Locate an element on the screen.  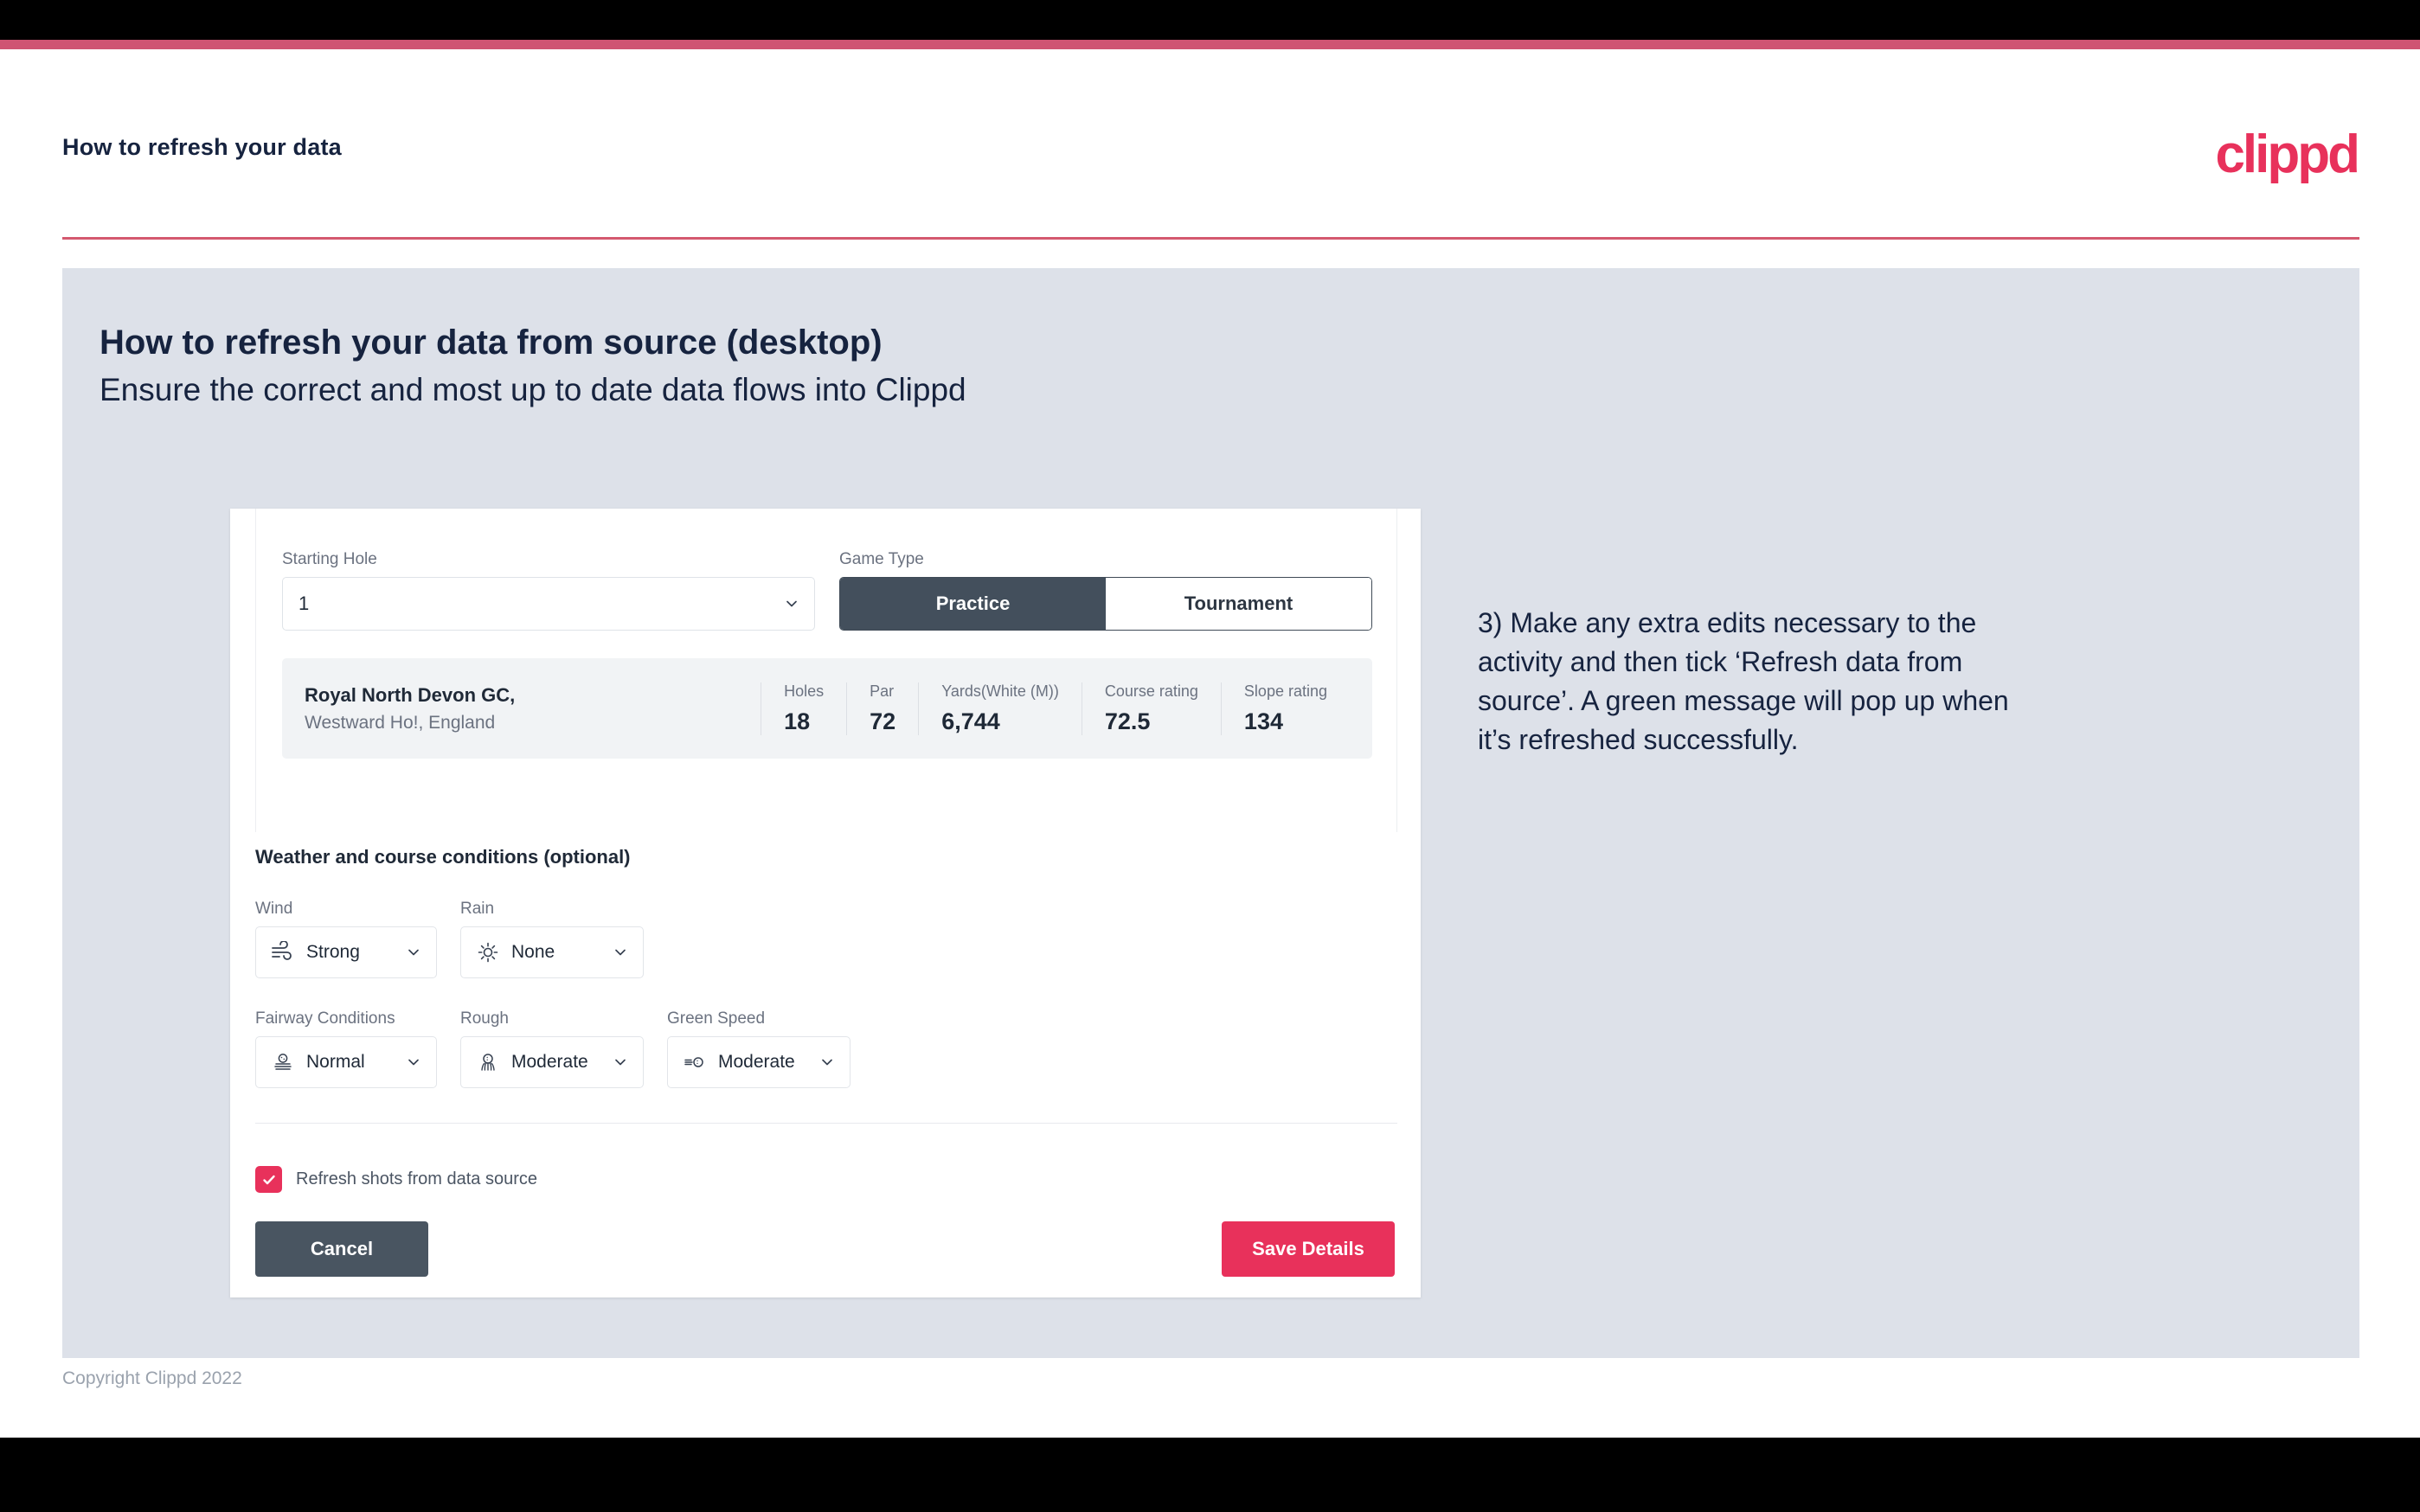
wind-field: Wind Strong is located at coordinates (346, 939).